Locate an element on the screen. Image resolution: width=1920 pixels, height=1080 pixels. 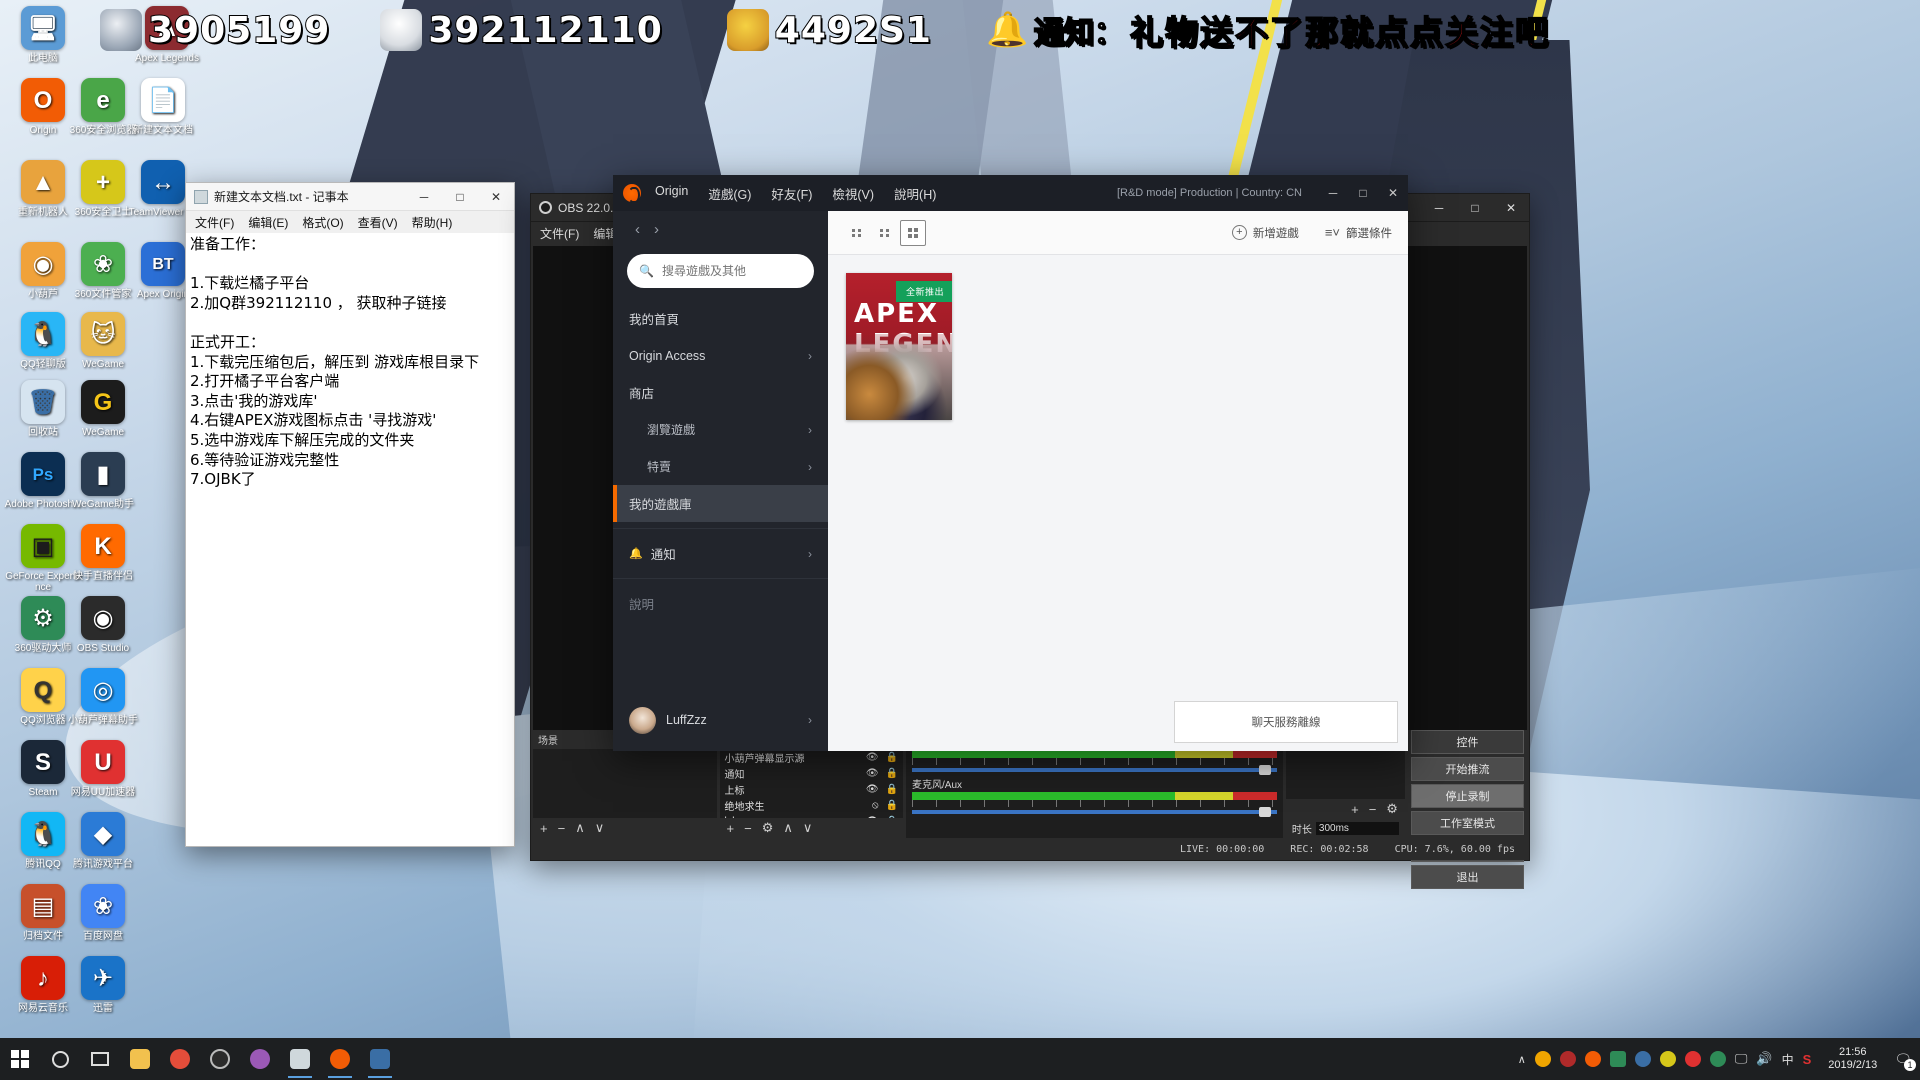
clock: 21:56 2019/2/13 is located at coordinates (1852, 1059).